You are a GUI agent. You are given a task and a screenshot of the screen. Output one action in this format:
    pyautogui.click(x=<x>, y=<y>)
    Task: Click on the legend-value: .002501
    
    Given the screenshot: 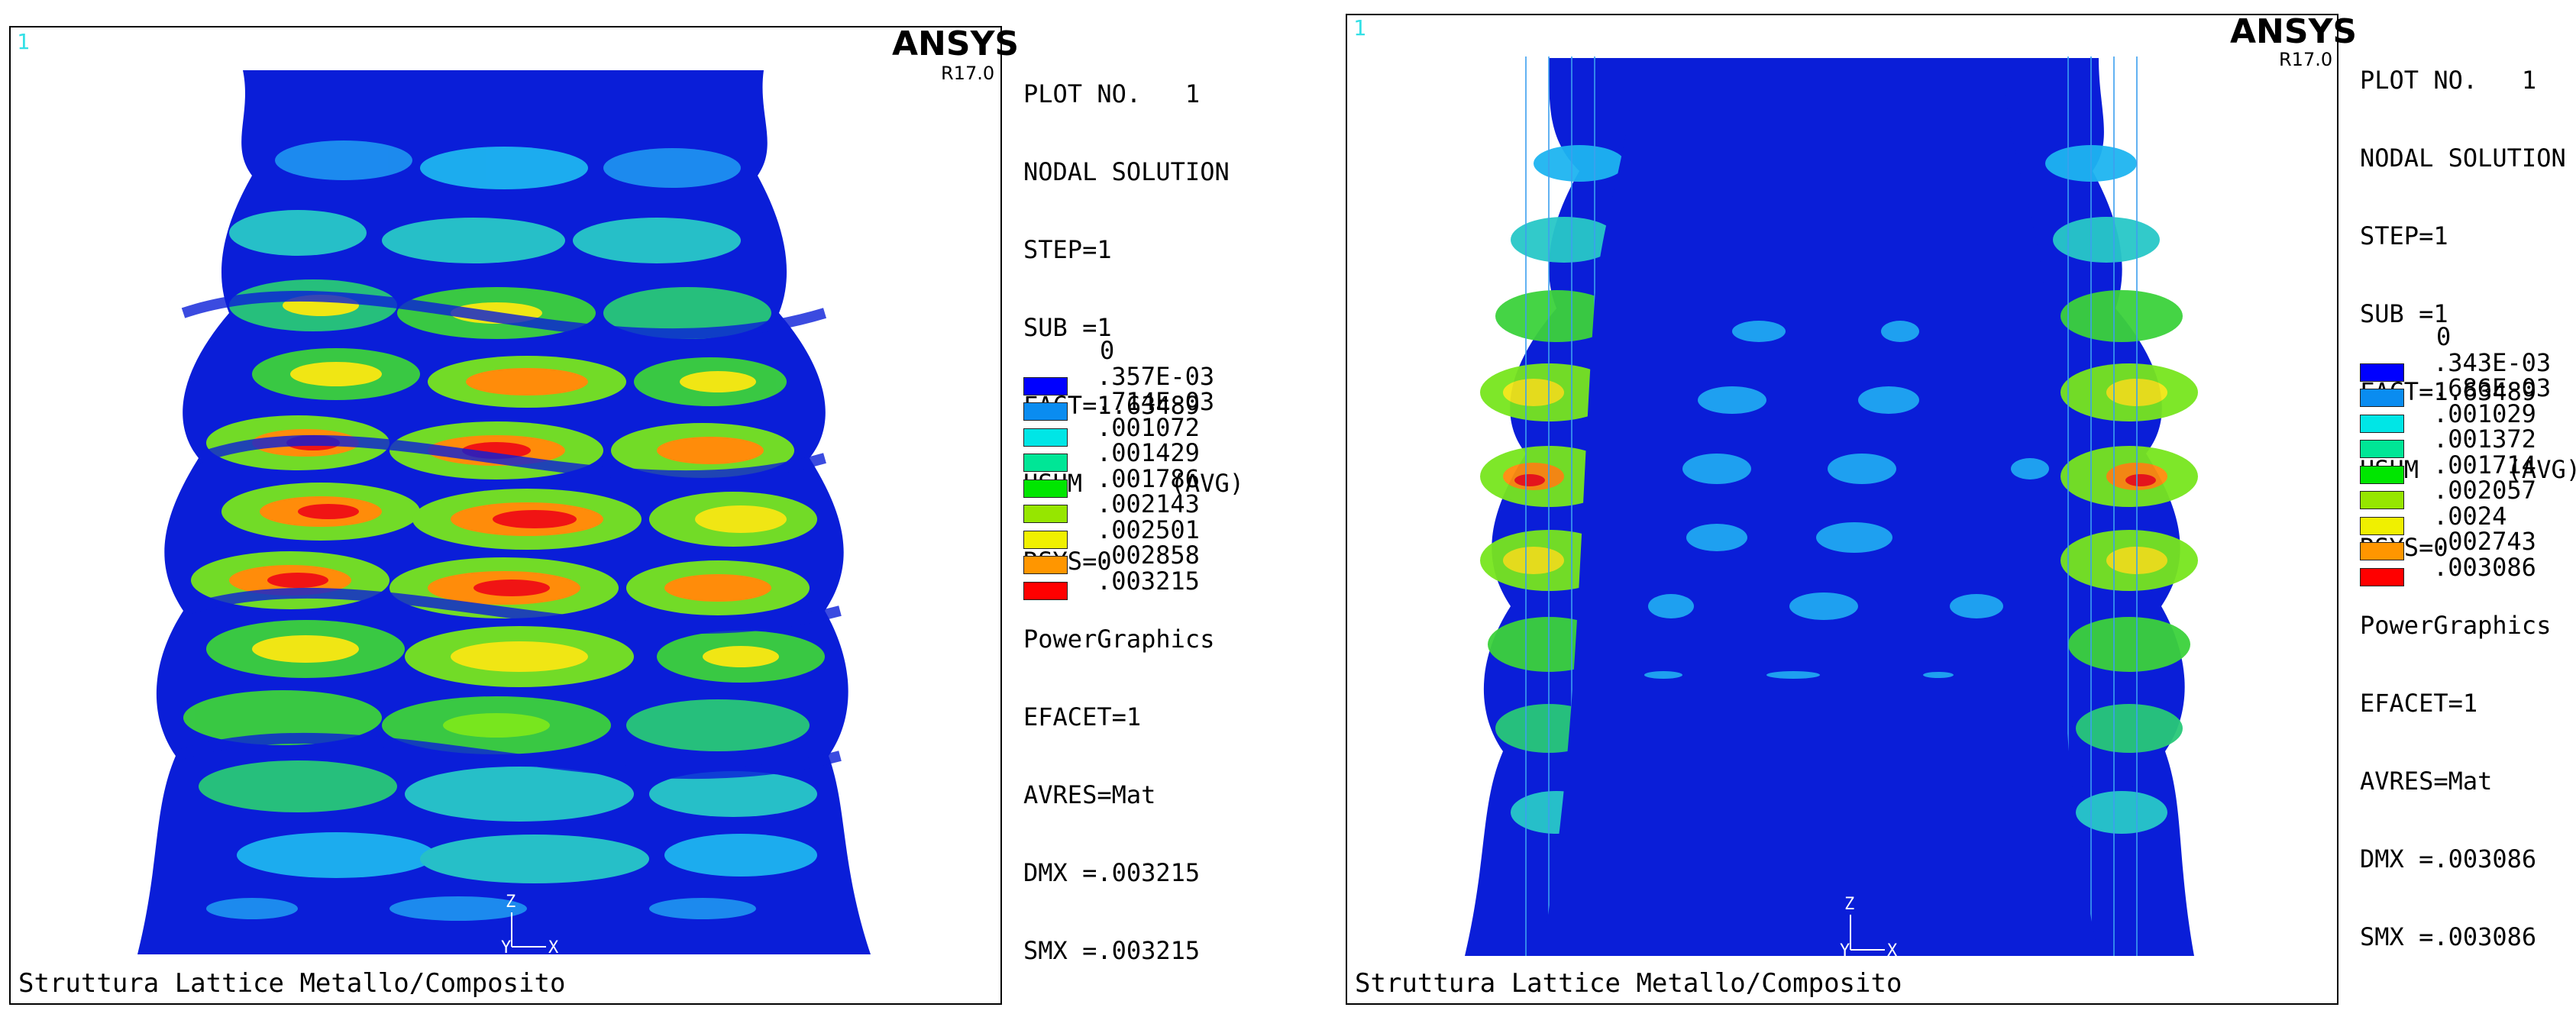 What is the action you would take?
    pyautogui.click(x=1148, y=529)
    